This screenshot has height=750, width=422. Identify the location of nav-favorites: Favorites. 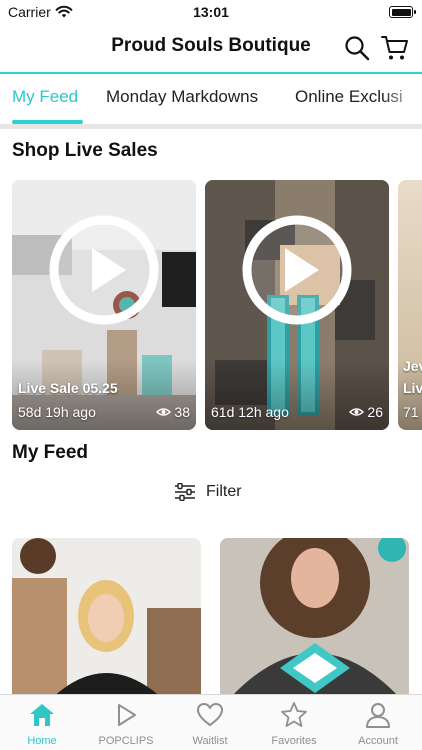
(294, 722).